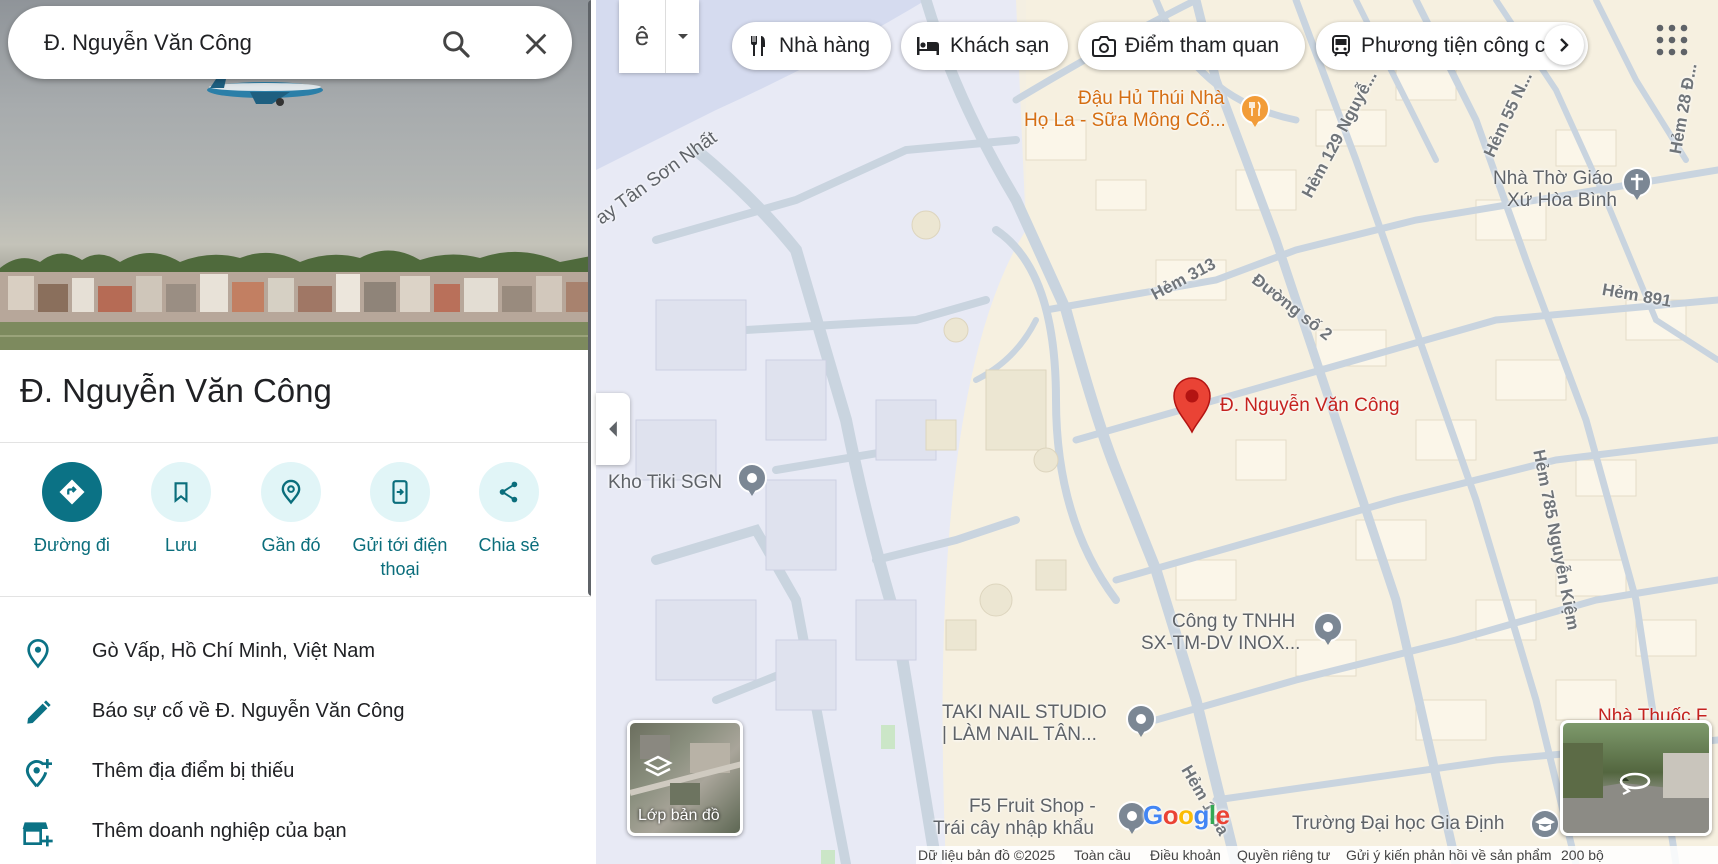 This screenshot has width=1718, height=864. What do you see at coordinates (665, 483) in the screenshot?
I see `map-label-kho-tiki: Kho Tiki SGN` at bounding box center [665, 483].